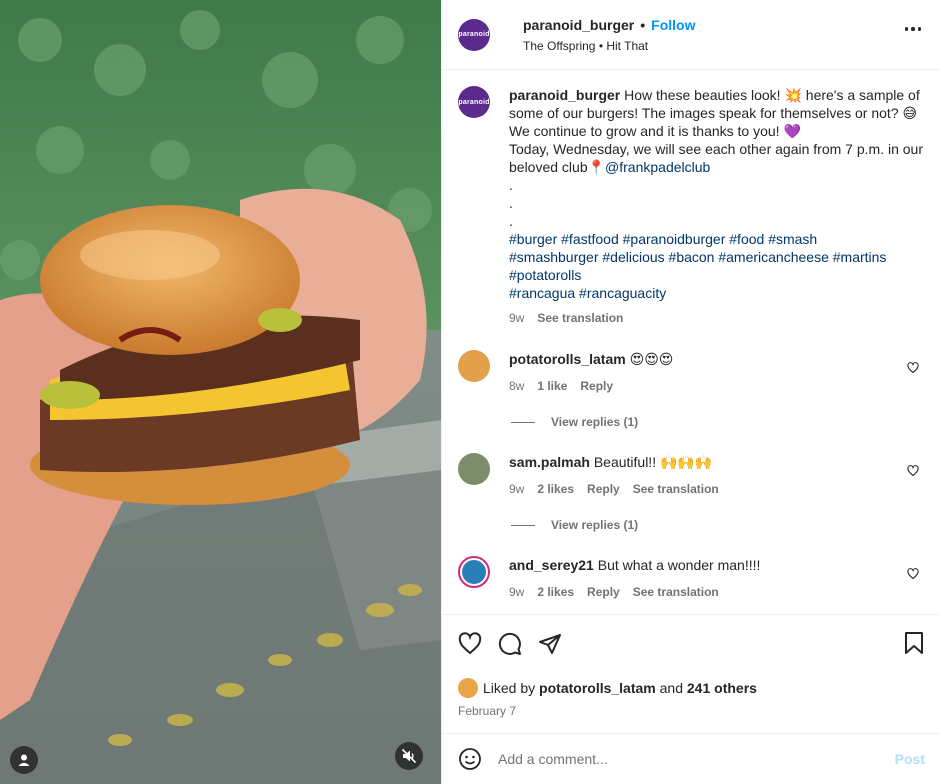  Describe the element at coordinates (653, 462) in the screenshot. I see `comment-text: Beautiful!! 🙌🙌🙌` at that location.